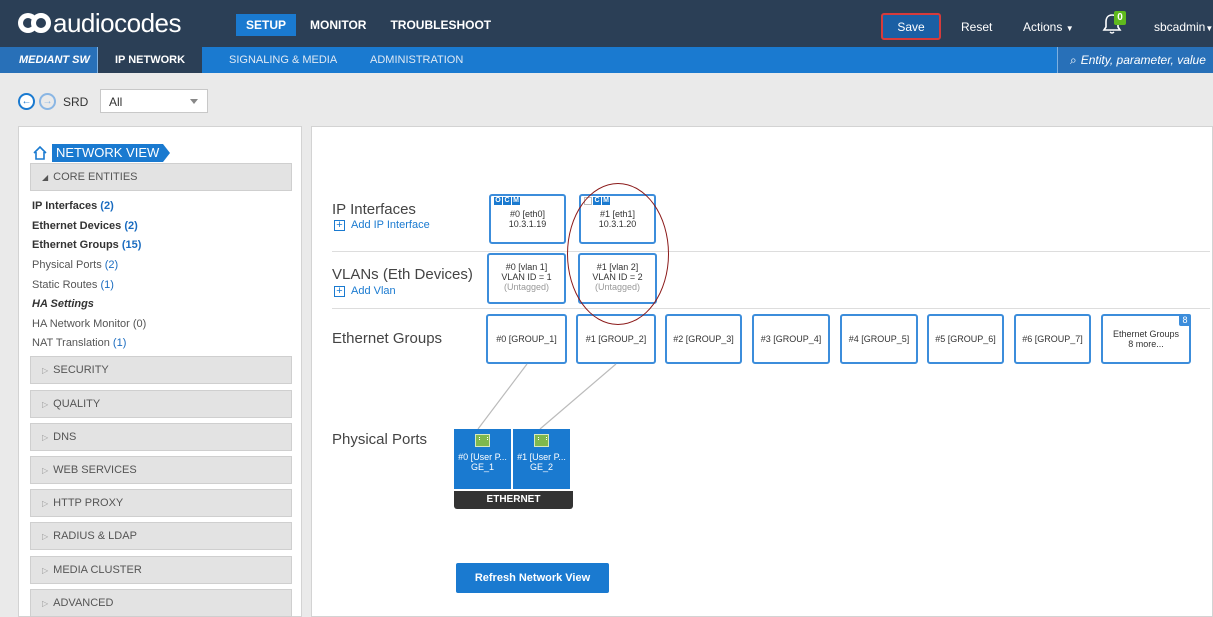 The height and width of the screenshot is (617, 1213). I want to click on physical-port-card: #1 [User P... GE_2, so click(541, 459).